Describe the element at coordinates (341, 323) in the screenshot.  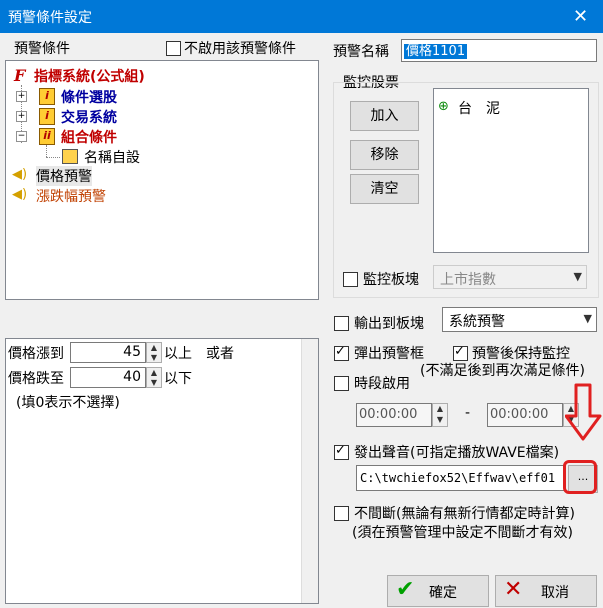
I see `output-board-checkbox` at that location.